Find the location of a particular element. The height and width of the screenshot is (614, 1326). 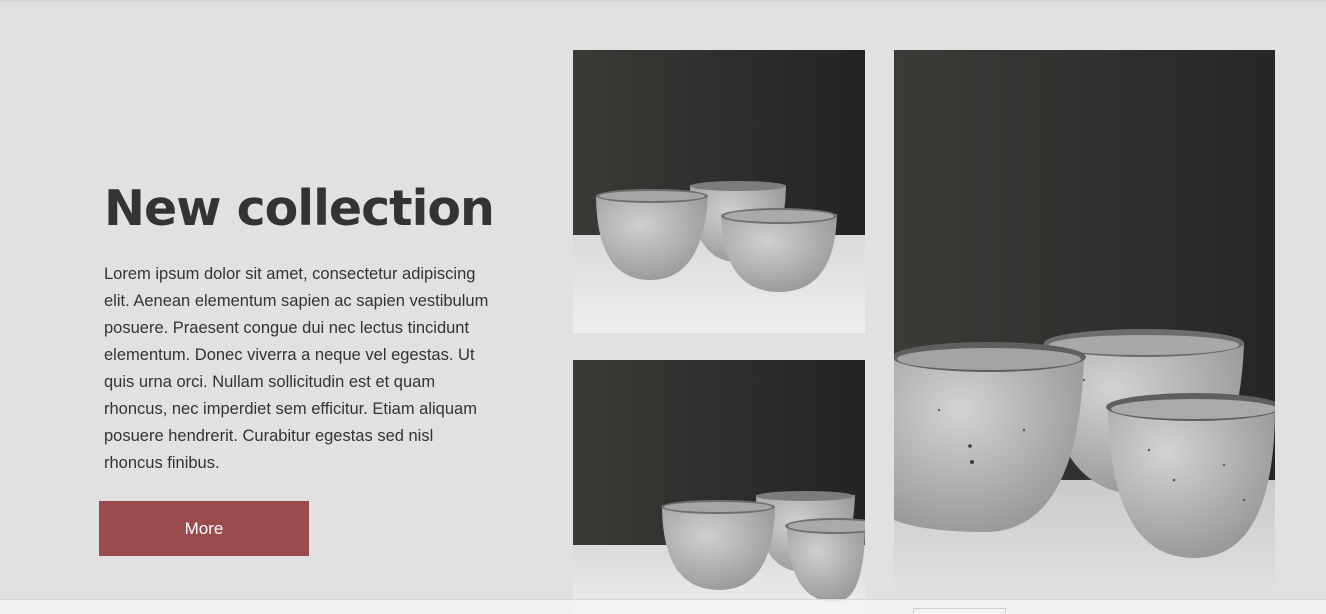

gallery-image-bowls-top is located at coordinates (719, 191).